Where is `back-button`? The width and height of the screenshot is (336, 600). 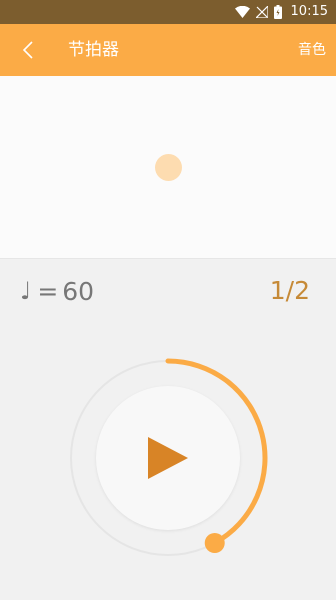 back-button is located at coordinates (28, 50).